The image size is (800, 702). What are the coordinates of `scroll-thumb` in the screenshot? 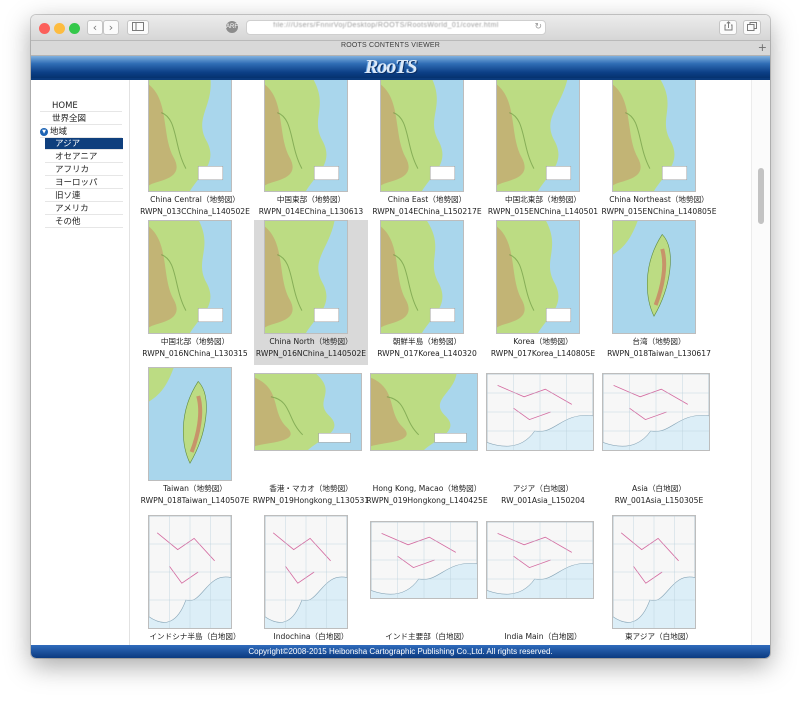 It's located at (761, 196).